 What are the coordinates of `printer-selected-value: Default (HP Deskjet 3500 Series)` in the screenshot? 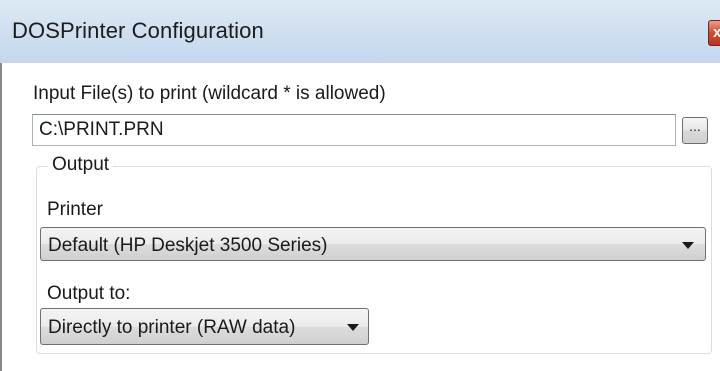 It's located at (188, 245).